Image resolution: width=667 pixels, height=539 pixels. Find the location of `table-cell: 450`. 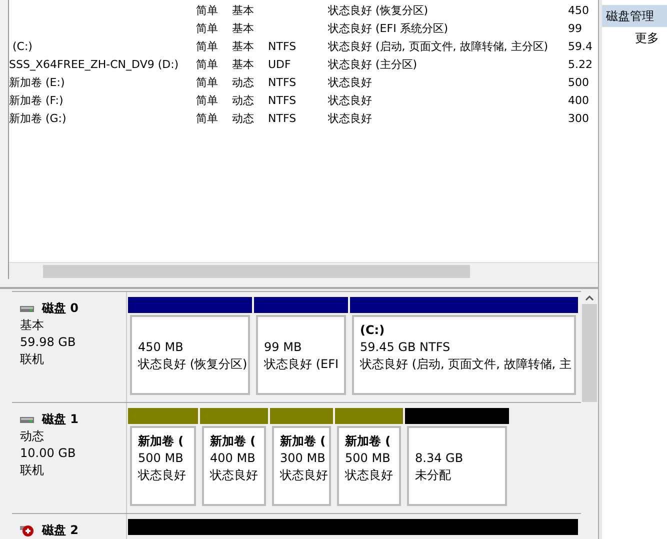

table-cell: 450 is located at coordinates (578, 10).